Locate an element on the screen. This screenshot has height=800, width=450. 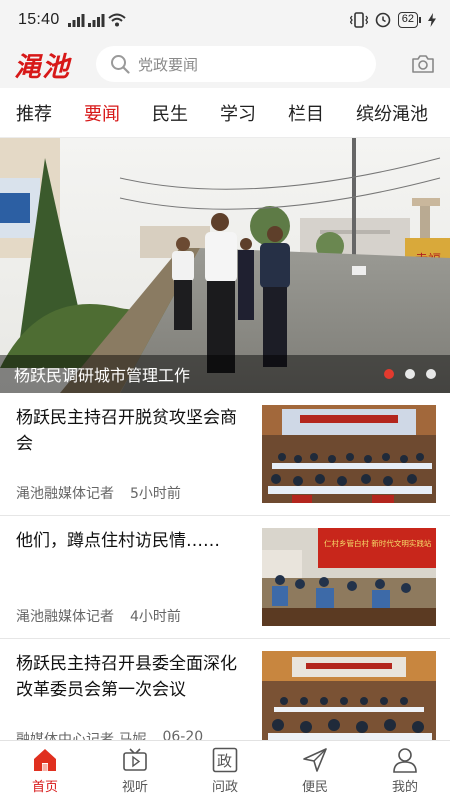
banner-title: 杨跃民调研城市管理工作 is located at coordinates (102, 375).